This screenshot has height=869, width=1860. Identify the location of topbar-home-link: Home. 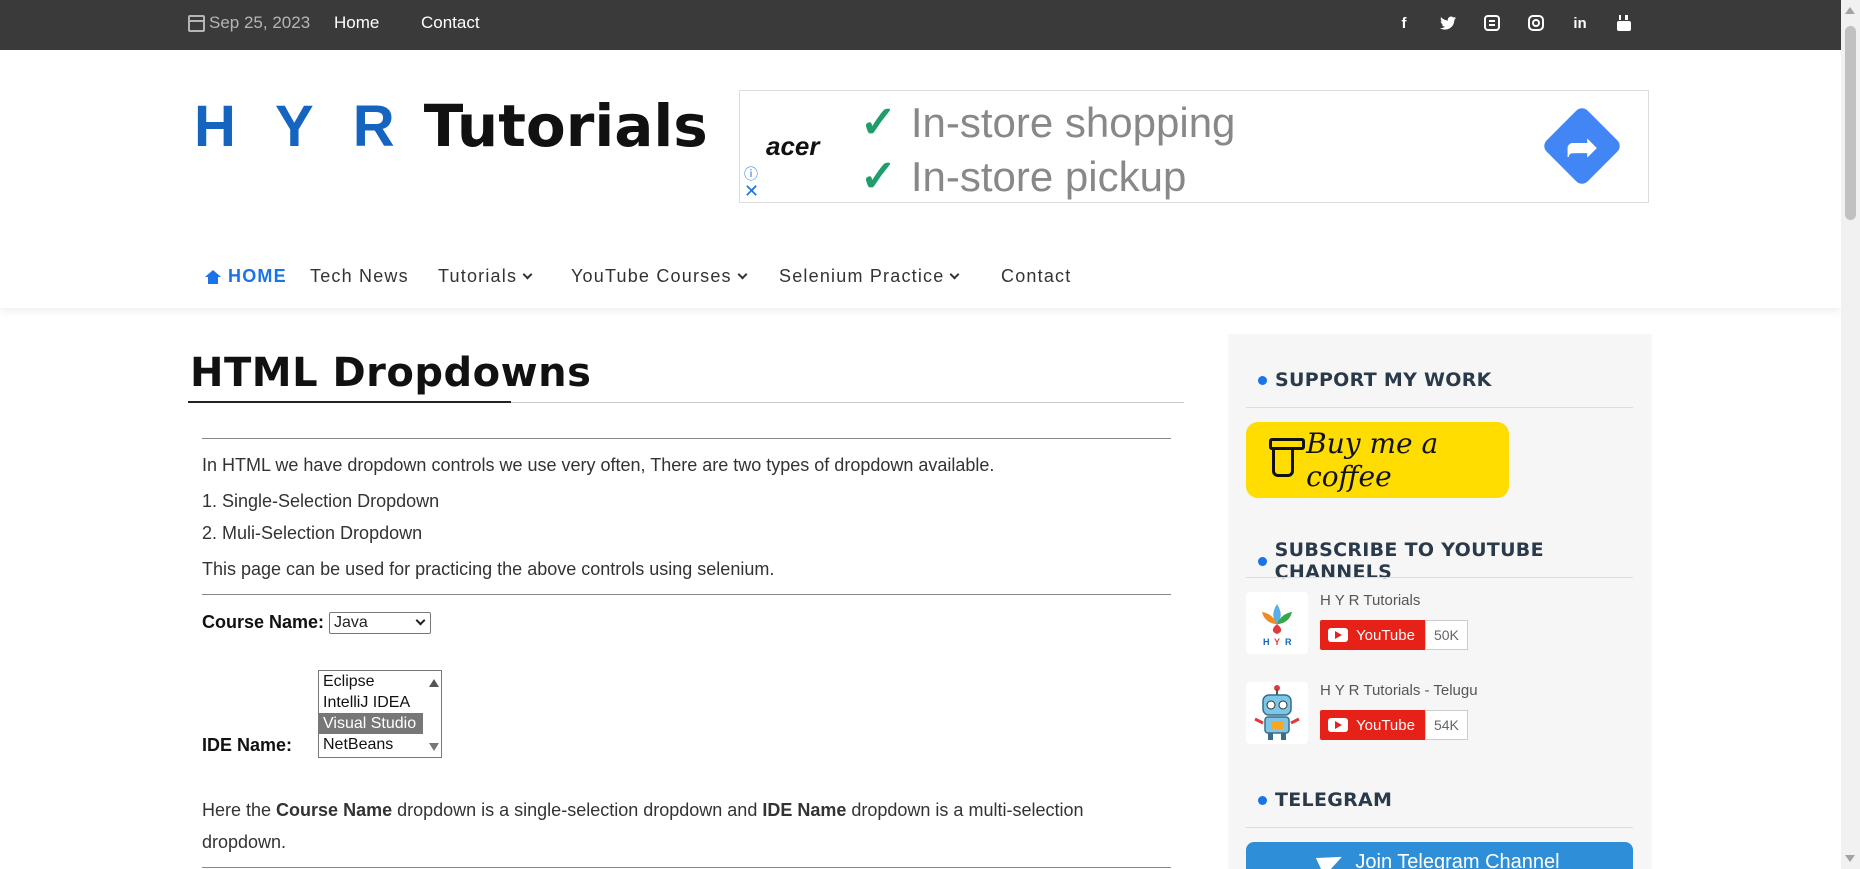
(356, 23).